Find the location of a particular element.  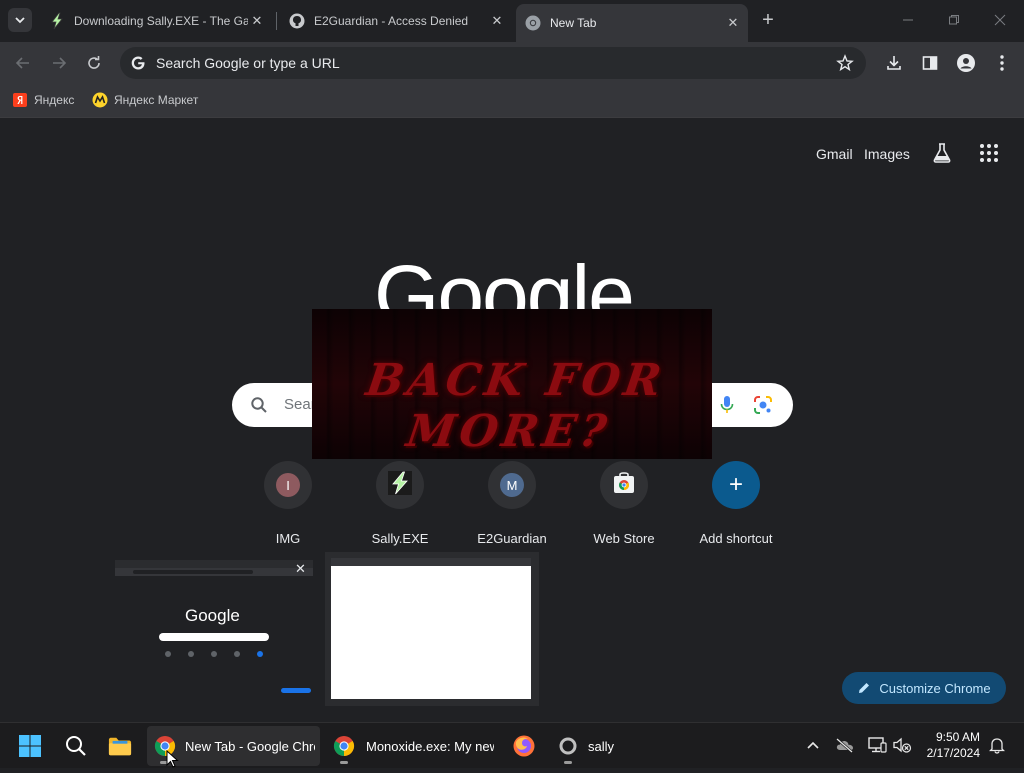

new-tab-button: + is located at coordinates (768, 20).